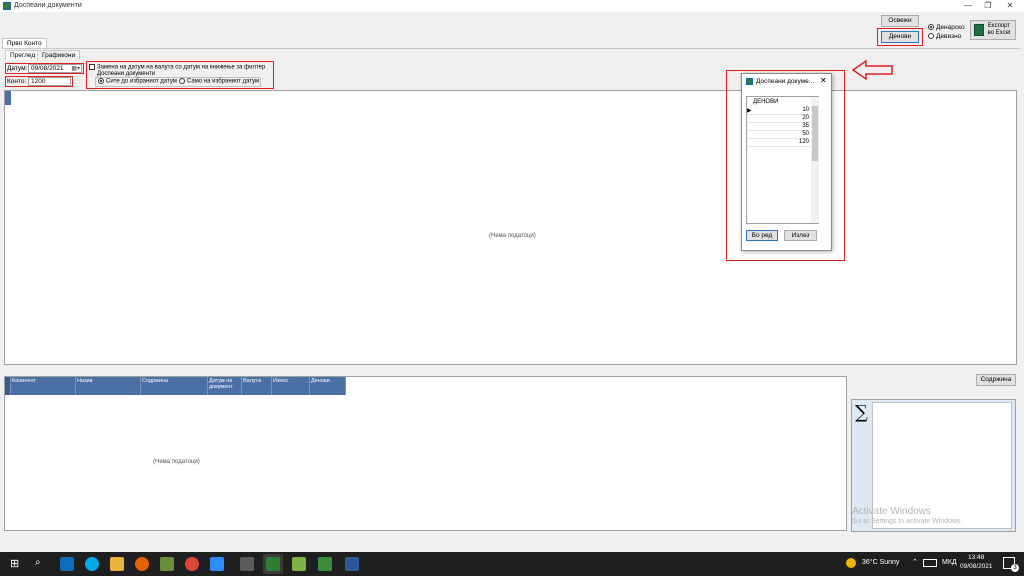 Image resolution: width=1024 pixels, height=576 pixels. I want to click on file-explorer-icon, so click(117, 564).